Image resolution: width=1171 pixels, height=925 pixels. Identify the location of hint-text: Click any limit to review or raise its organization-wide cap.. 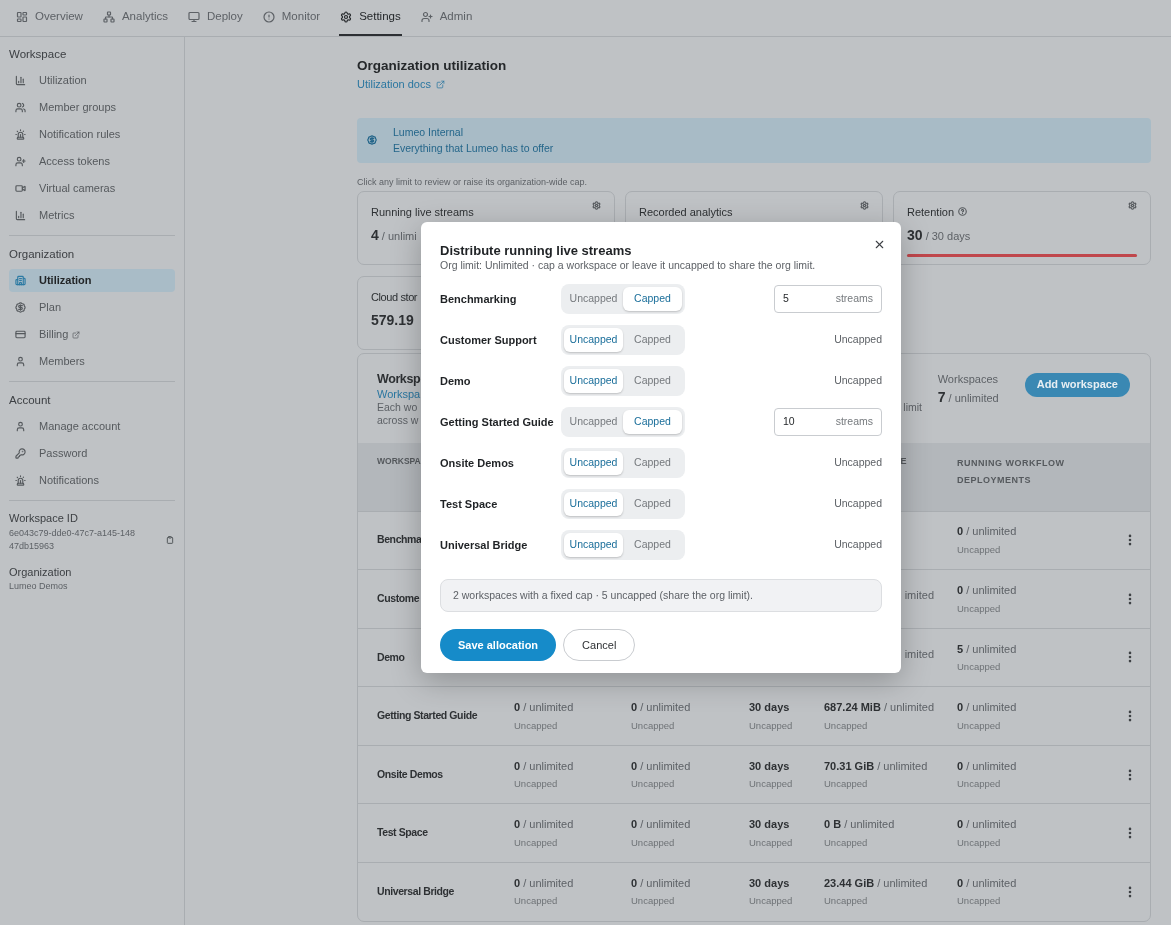
(473, 181).